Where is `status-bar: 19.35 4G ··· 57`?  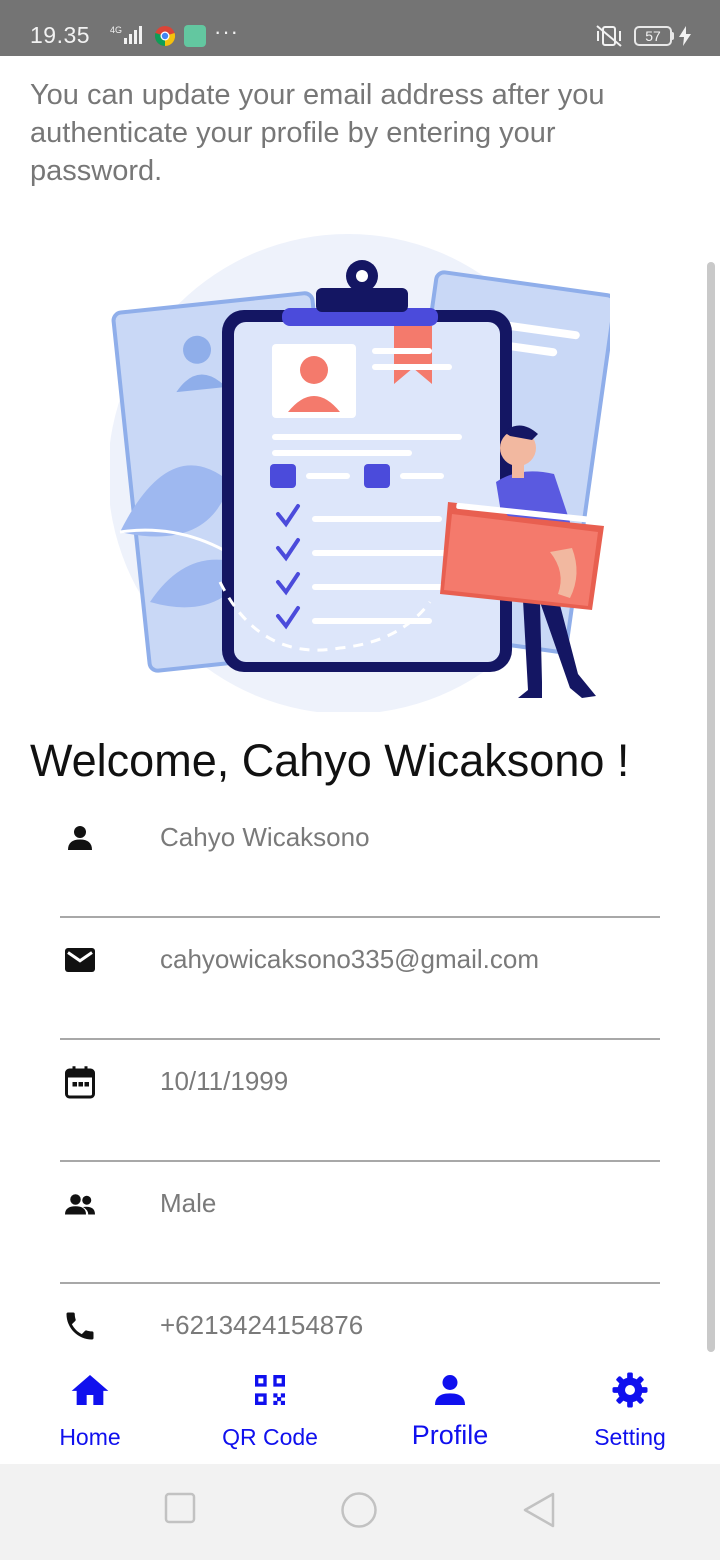
status-bar: 19.35 4G ··· 57 is located at coordinates (360, 28).